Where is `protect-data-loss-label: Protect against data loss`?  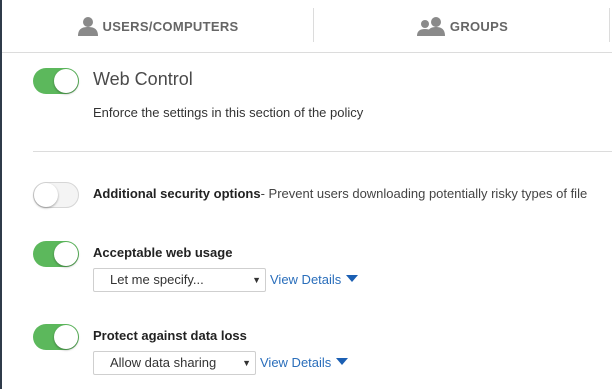
protect-data-loss-label: Protect against data loss is located at coordinates (170, 335).